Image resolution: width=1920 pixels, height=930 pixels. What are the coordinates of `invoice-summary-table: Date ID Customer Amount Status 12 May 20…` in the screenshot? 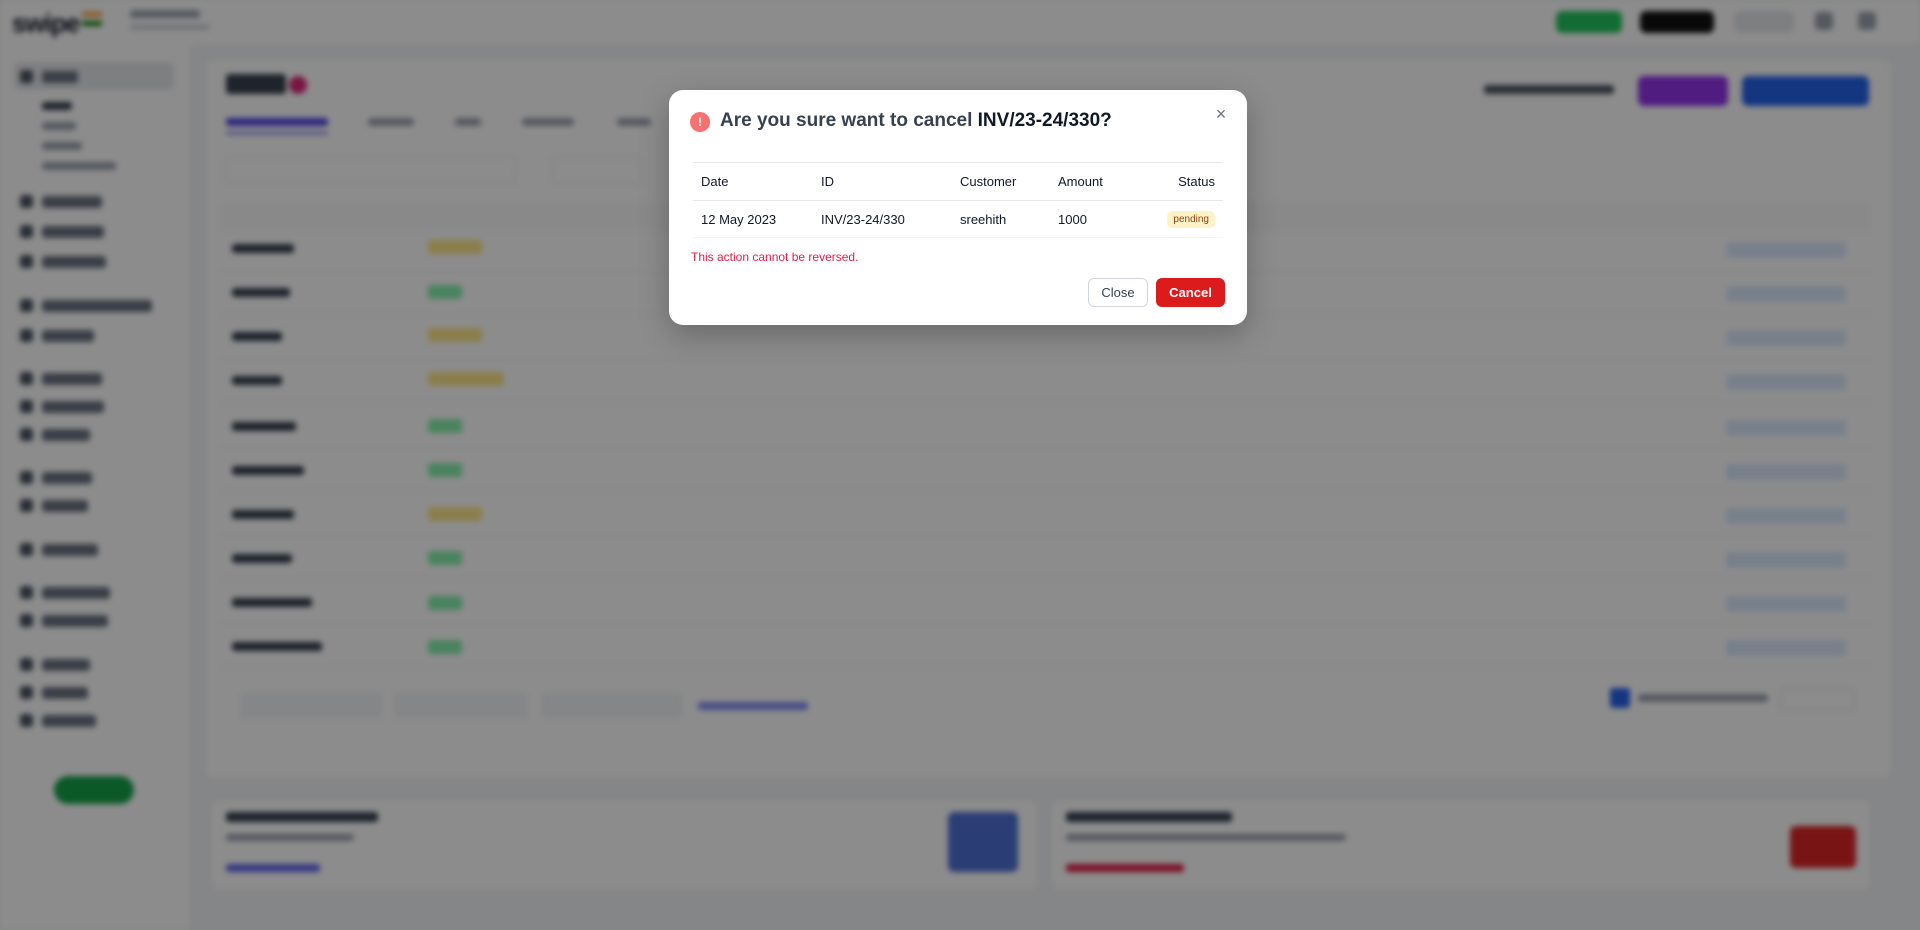 It's located at (958, 200).